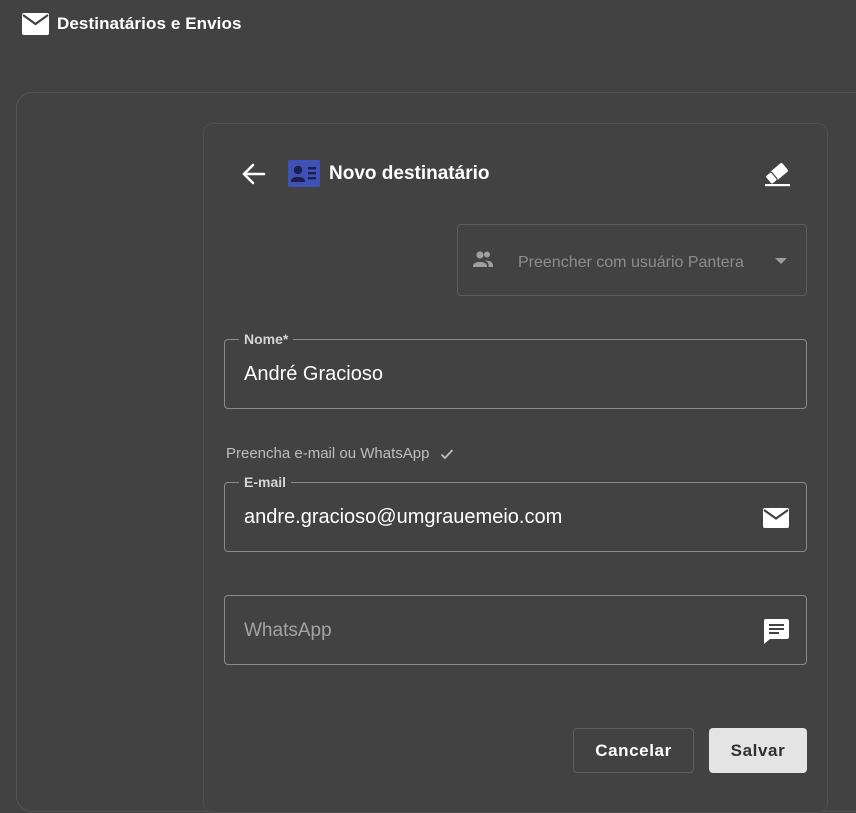  I want to click on name-field-label: Nome*, so click(266, 339).